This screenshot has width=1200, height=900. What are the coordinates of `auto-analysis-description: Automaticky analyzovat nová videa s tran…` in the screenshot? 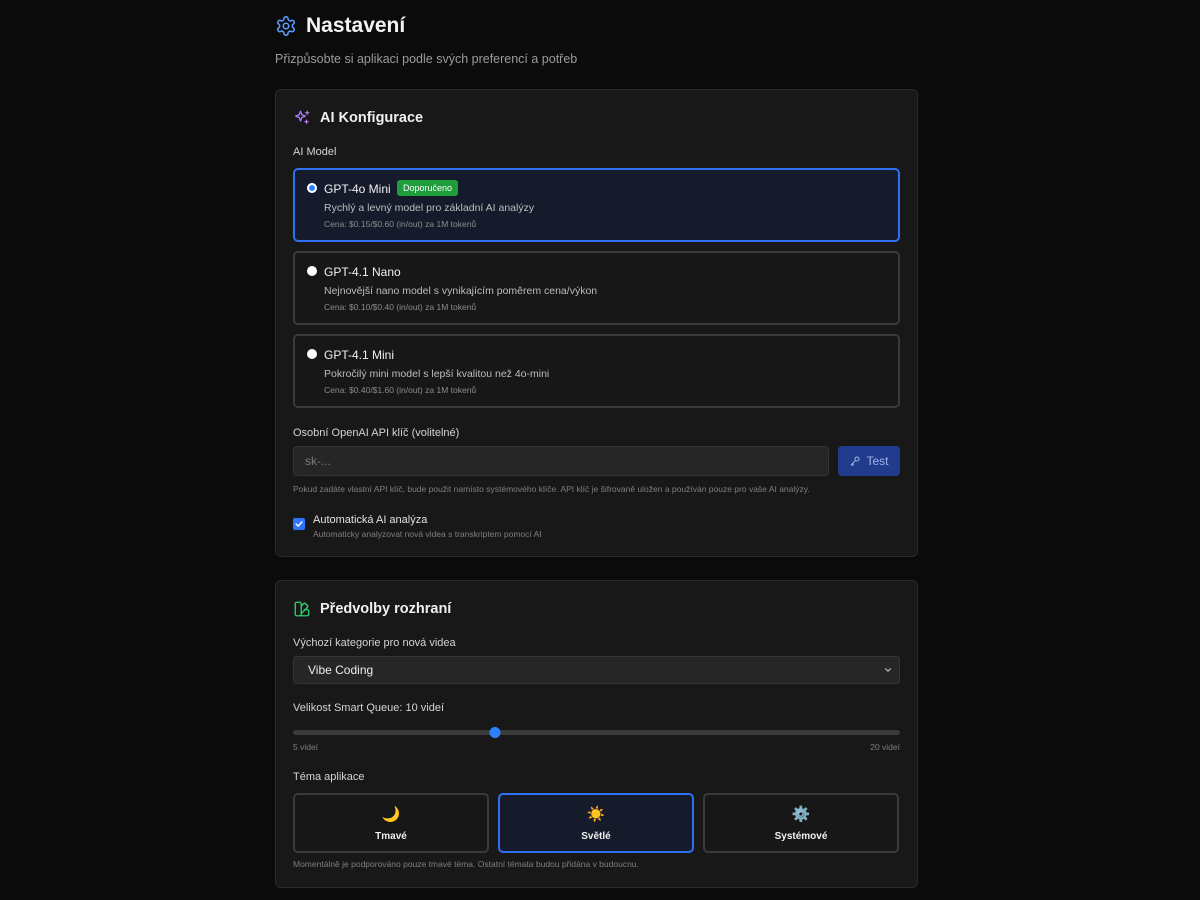 It's located at (427, 534).